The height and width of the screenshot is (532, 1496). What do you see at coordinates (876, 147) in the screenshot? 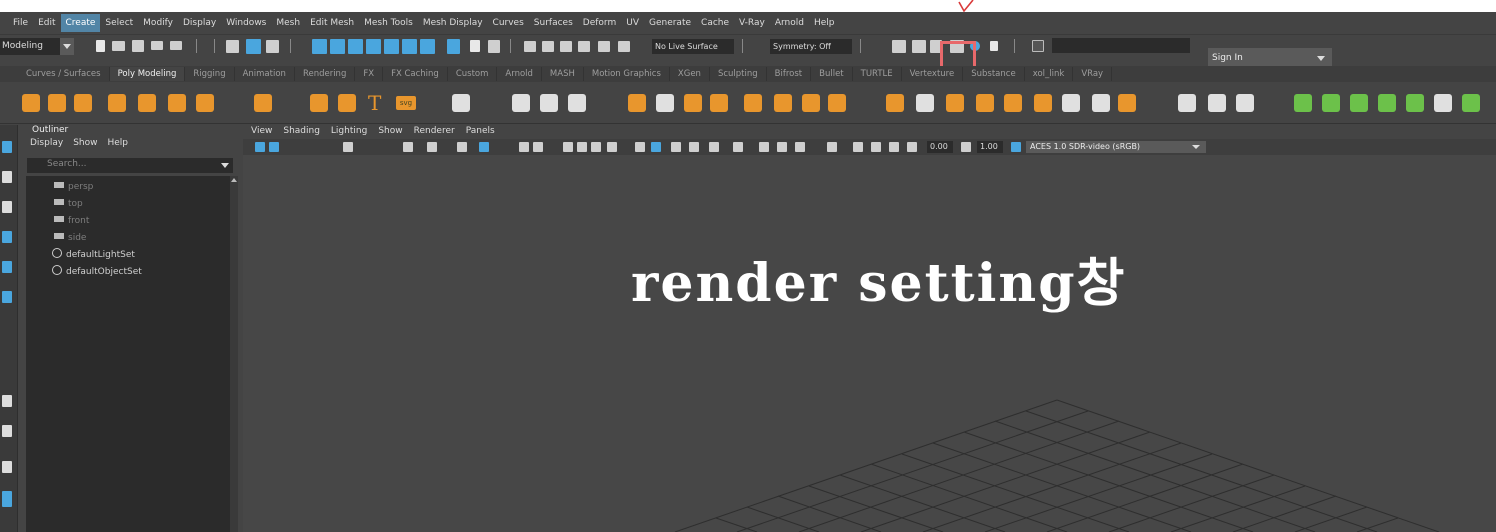
I see `xray-icon` at bounding box center [876, 147].